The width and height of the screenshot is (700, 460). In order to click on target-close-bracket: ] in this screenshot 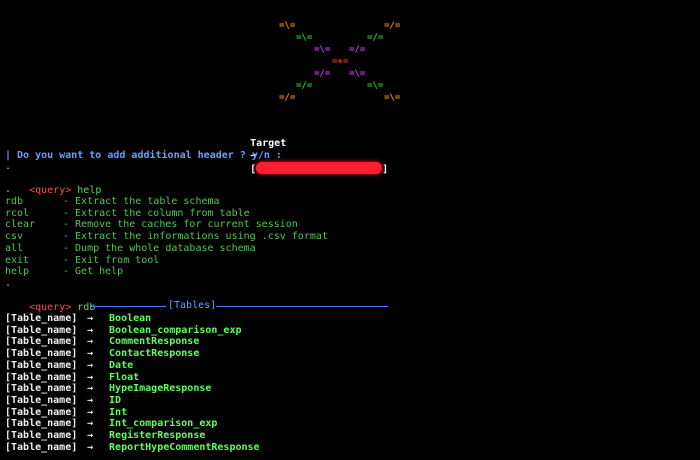, I will do `click(385, 169)`.